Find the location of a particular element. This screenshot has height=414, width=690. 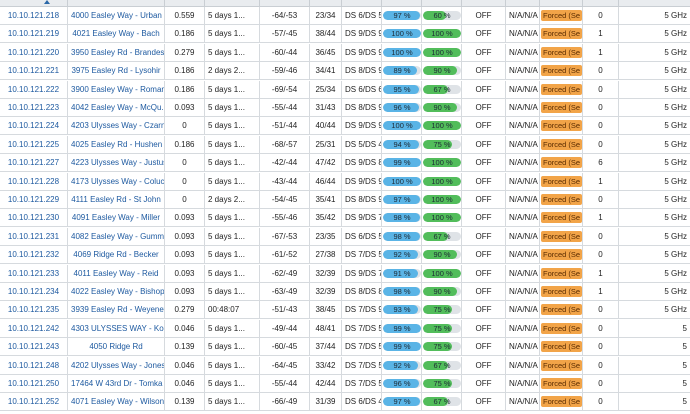

ip-link: 10.10.121.235 is located at coordinates (34, 310).